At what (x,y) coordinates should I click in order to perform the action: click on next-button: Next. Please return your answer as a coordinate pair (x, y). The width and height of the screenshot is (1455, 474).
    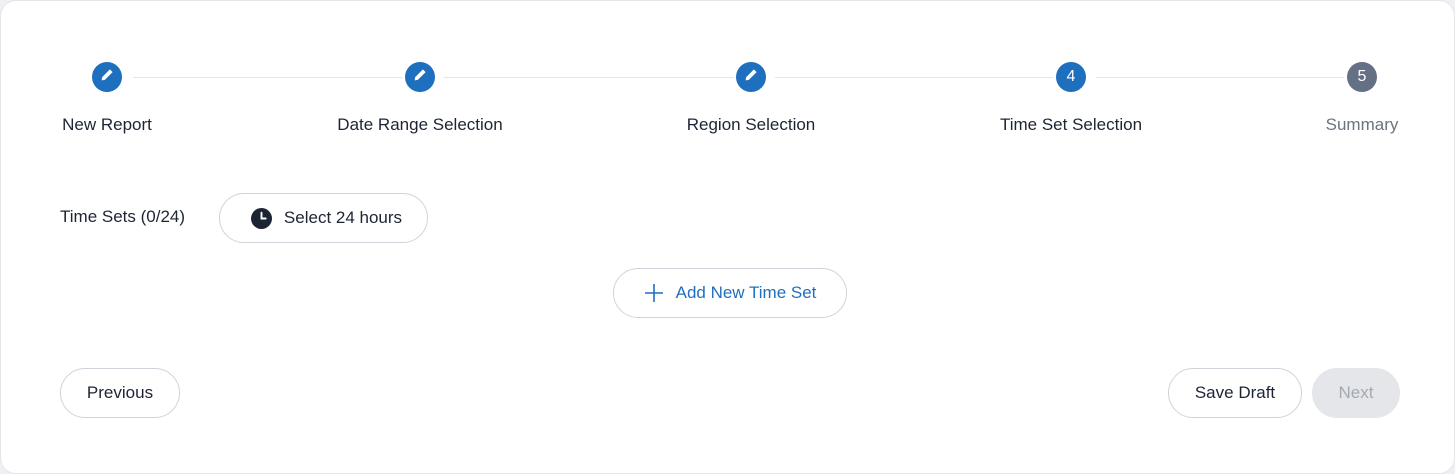
    Looking at the image, I should click on (1356, 393).